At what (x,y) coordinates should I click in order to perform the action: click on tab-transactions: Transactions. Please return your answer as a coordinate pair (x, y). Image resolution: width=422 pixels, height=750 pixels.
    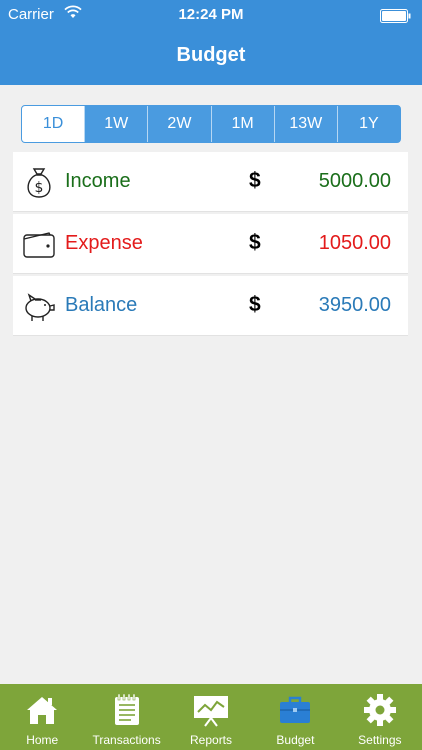
    Looking at the image, I should click on (126, 717).